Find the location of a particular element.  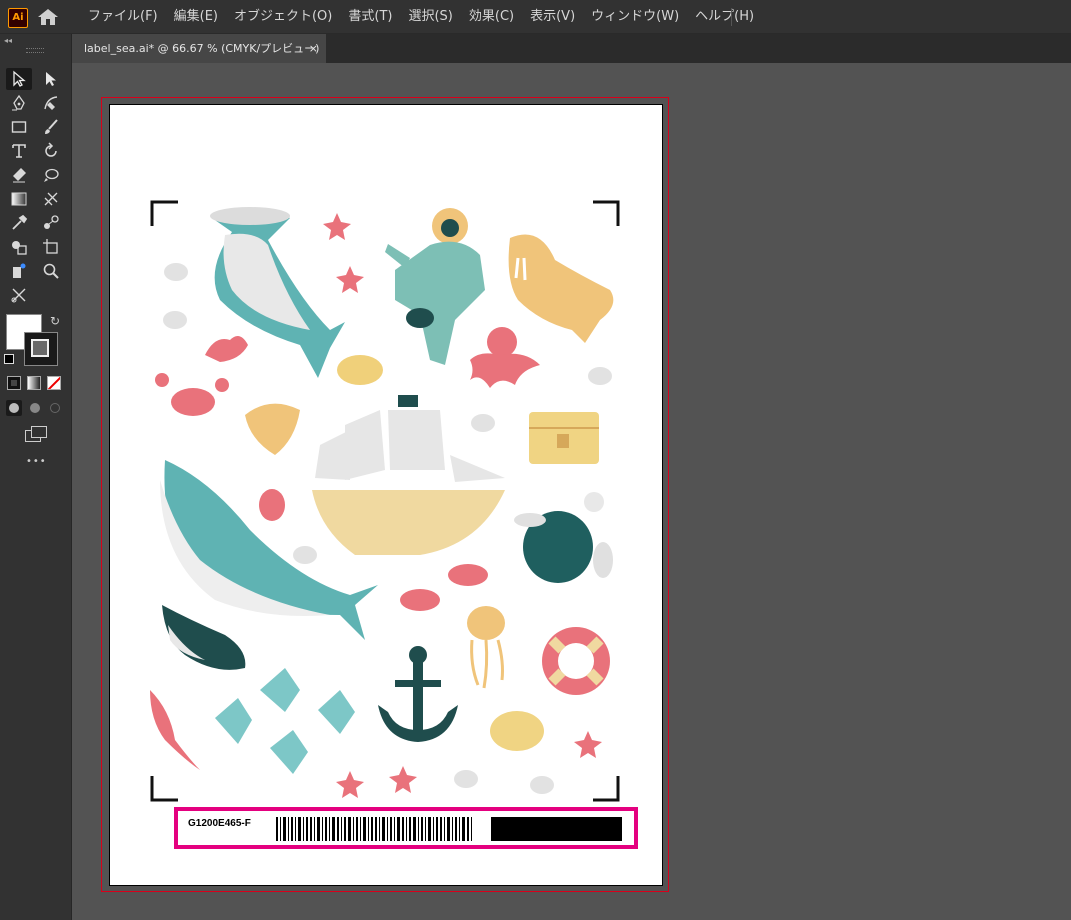

stroke-swatch is located at coordinates (41, 349).